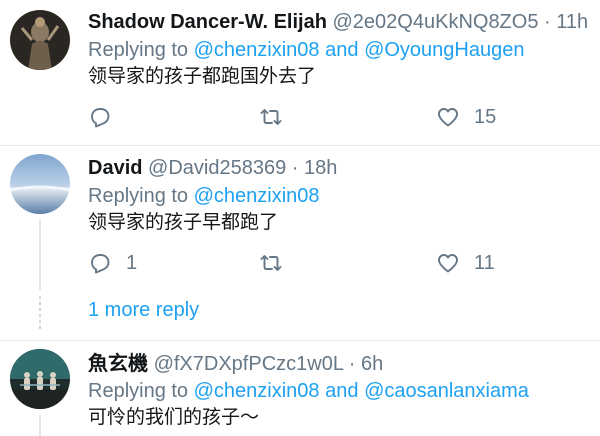  What do you see at coordinates (338, 117) in the screenshot?
I see `tweet-actions: 15` at bounding box center [338, 117].